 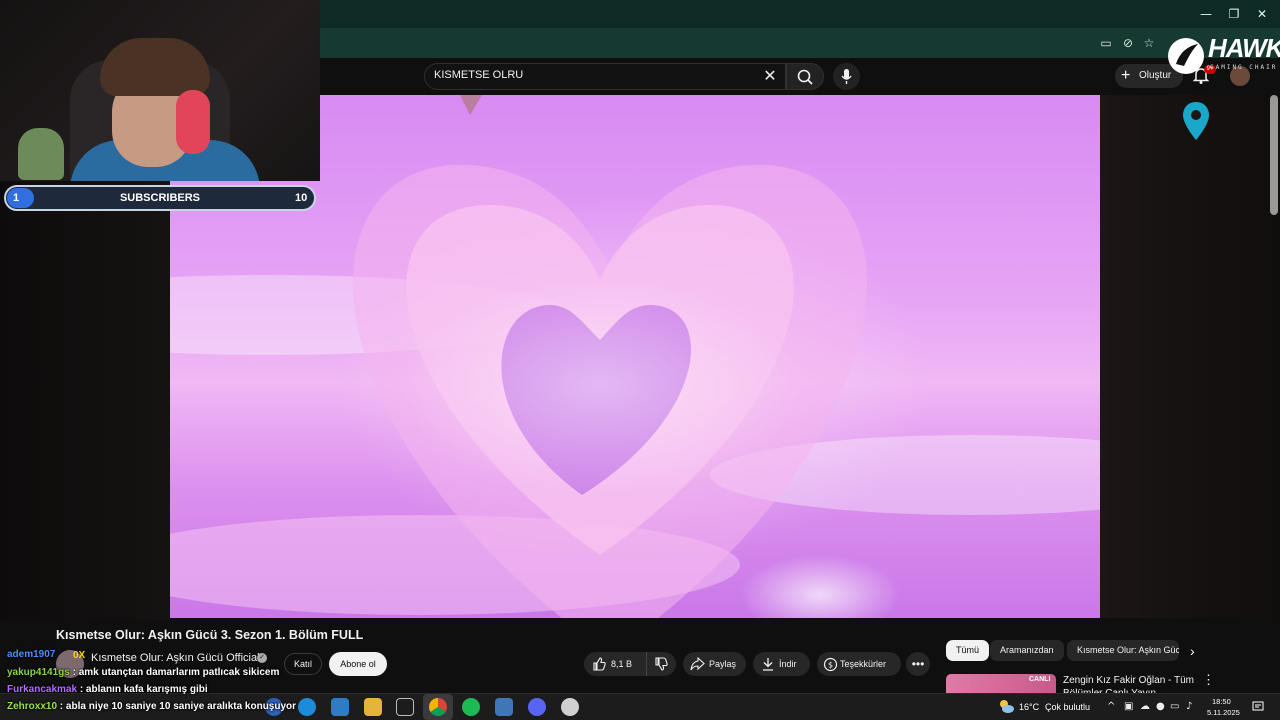 What do you see at coordinates (863, 664) in the screenshot?
I see `thanks-label: Teşekkürler` at bounding box center [863, 664].